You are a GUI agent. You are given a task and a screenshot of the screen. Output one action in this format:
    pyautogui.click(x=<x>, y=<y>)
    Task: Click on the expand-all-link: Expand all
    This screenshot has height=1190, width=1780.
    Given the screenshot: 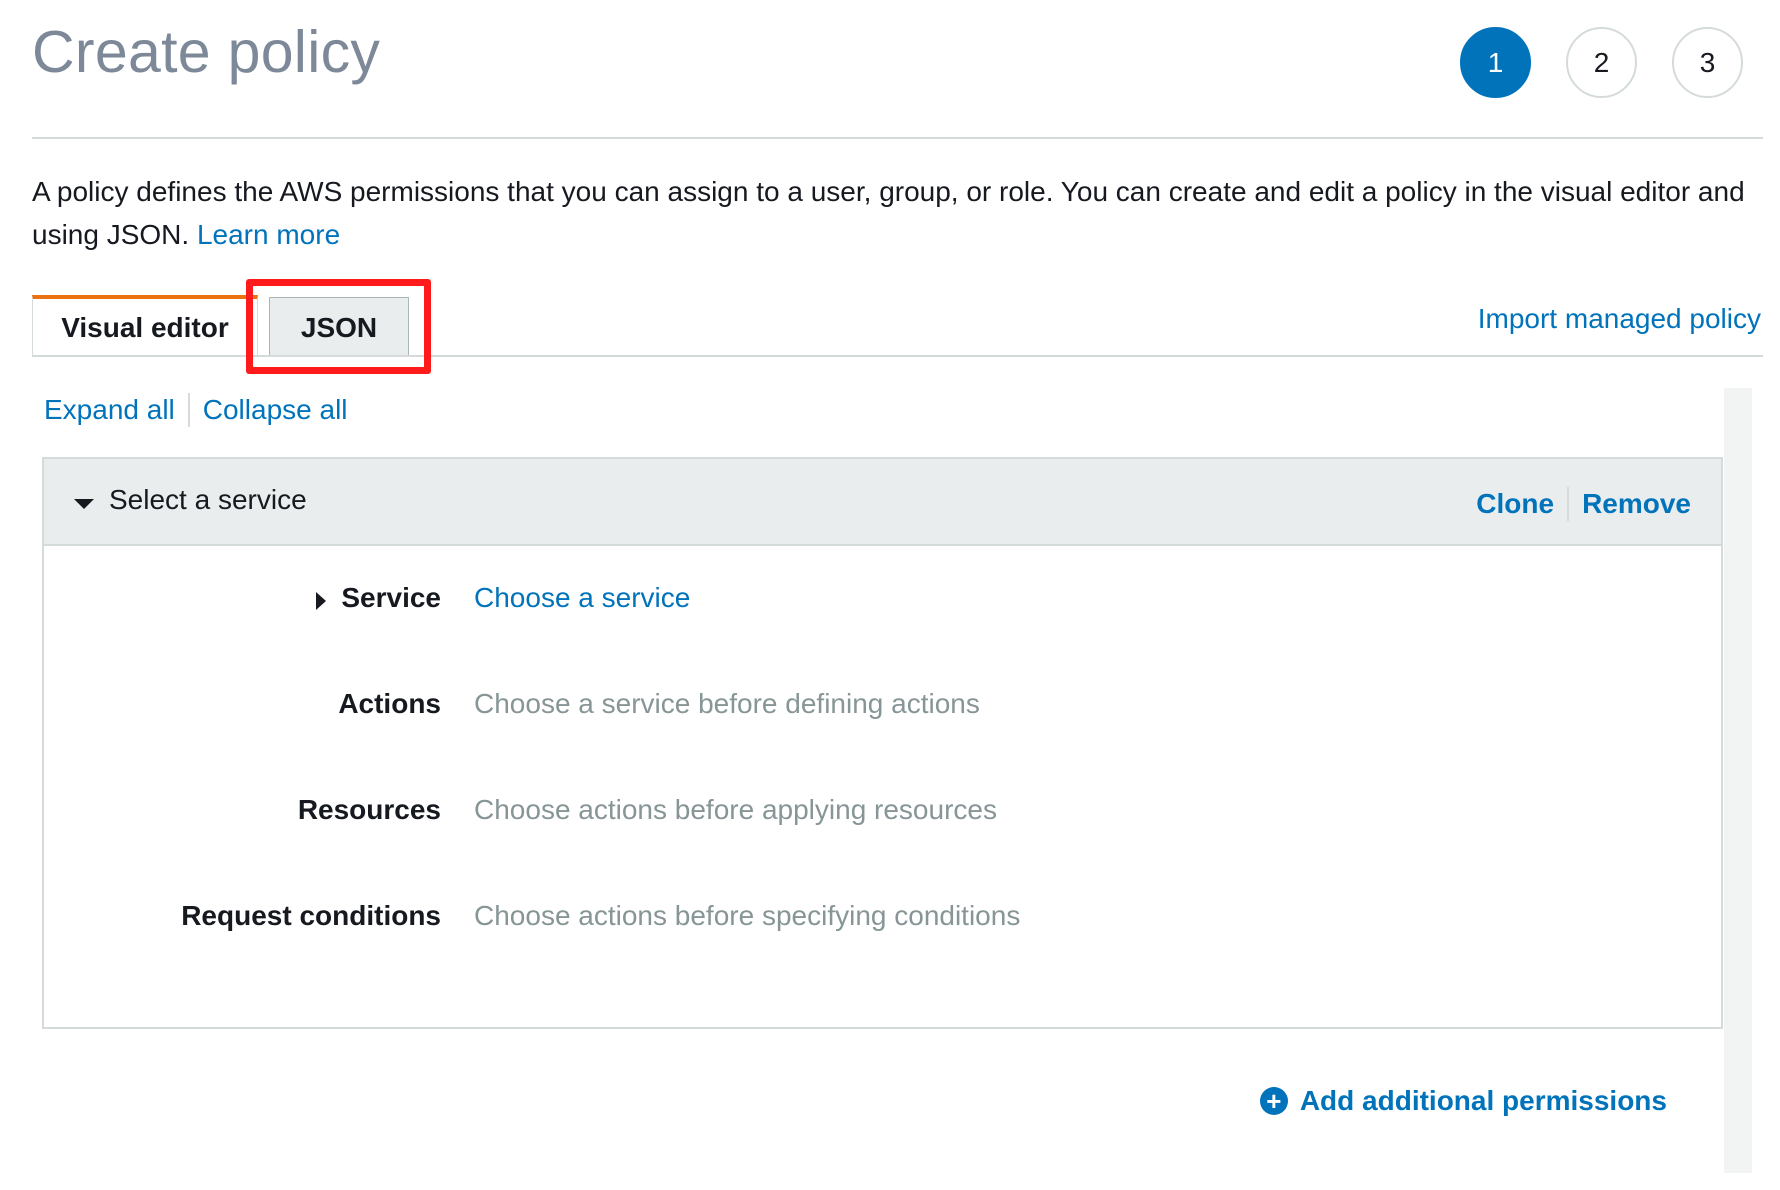 What is the action you would take?
    pyautogui.click(x=109, y=410)
    